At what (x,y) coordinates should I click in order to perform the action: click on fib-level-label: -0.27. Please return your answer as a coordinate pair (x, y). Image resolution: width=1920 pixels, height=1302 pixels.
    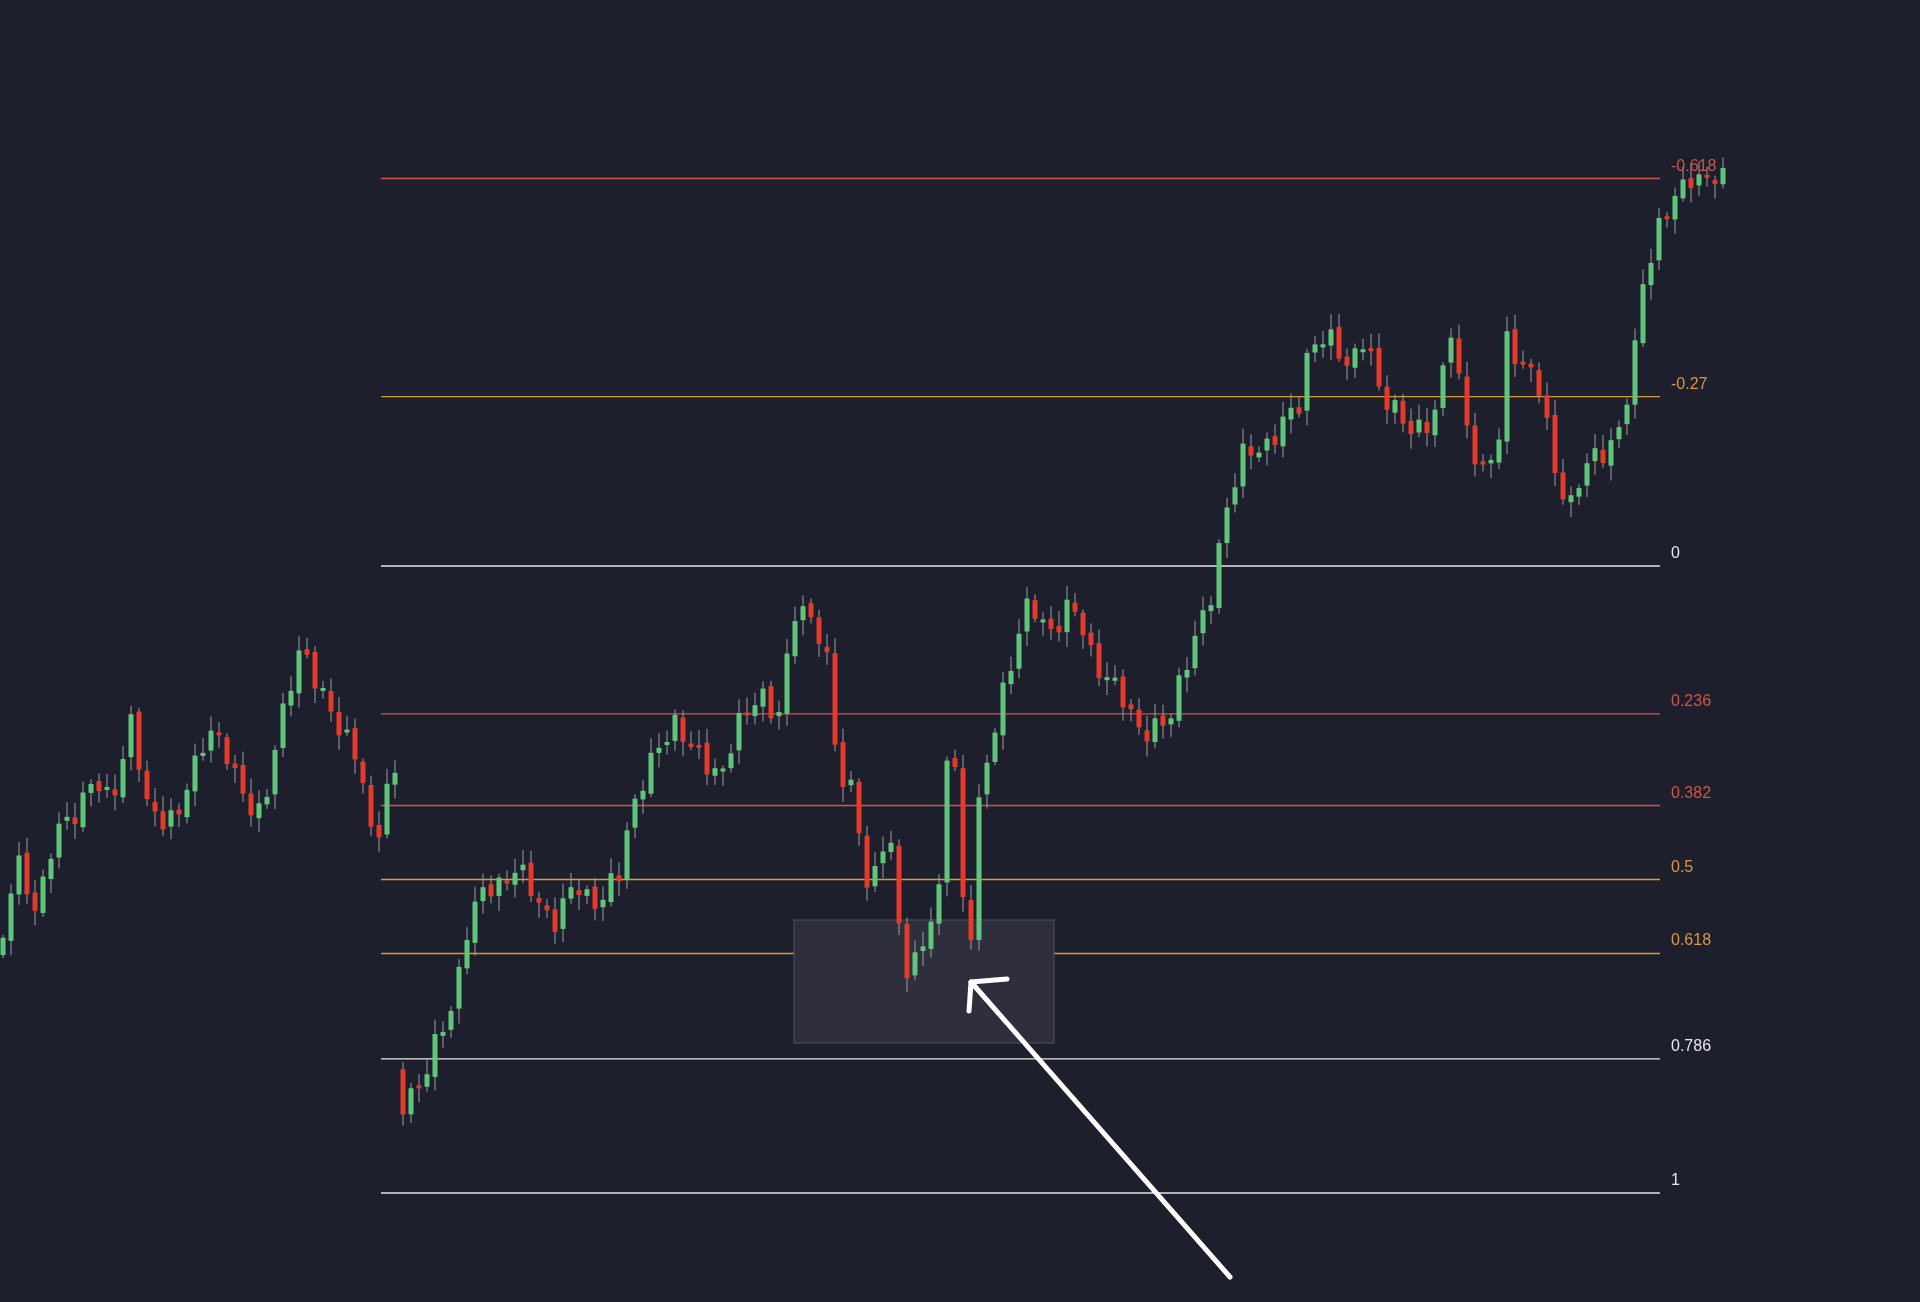
    Looking at the image, I should click on (1689, 383).